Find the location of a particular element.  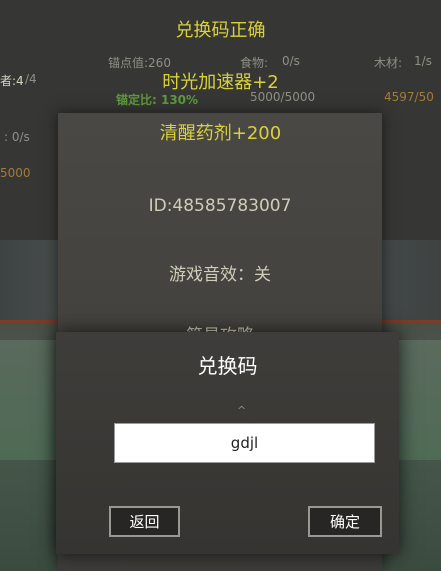

dialog-title: 兑换码 is located at coordinates (227, 366).